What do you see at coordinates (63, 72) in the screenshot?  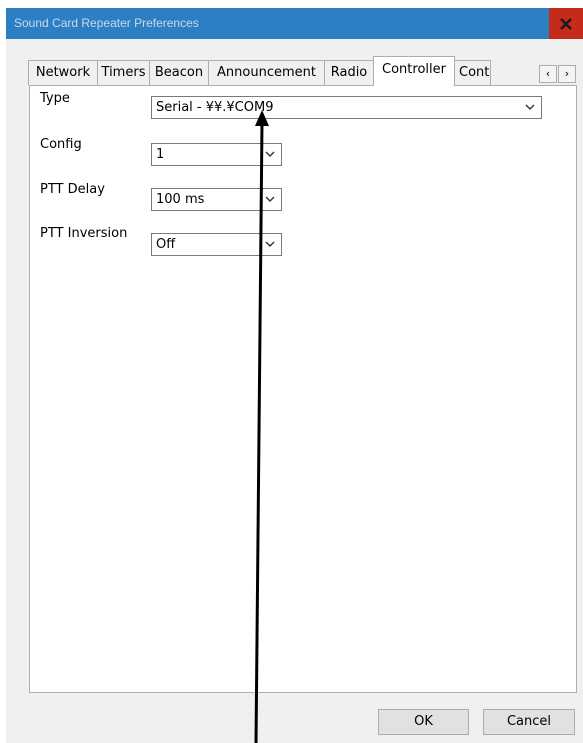 I see `tab-network: Network` at bounding box center [63, 72].